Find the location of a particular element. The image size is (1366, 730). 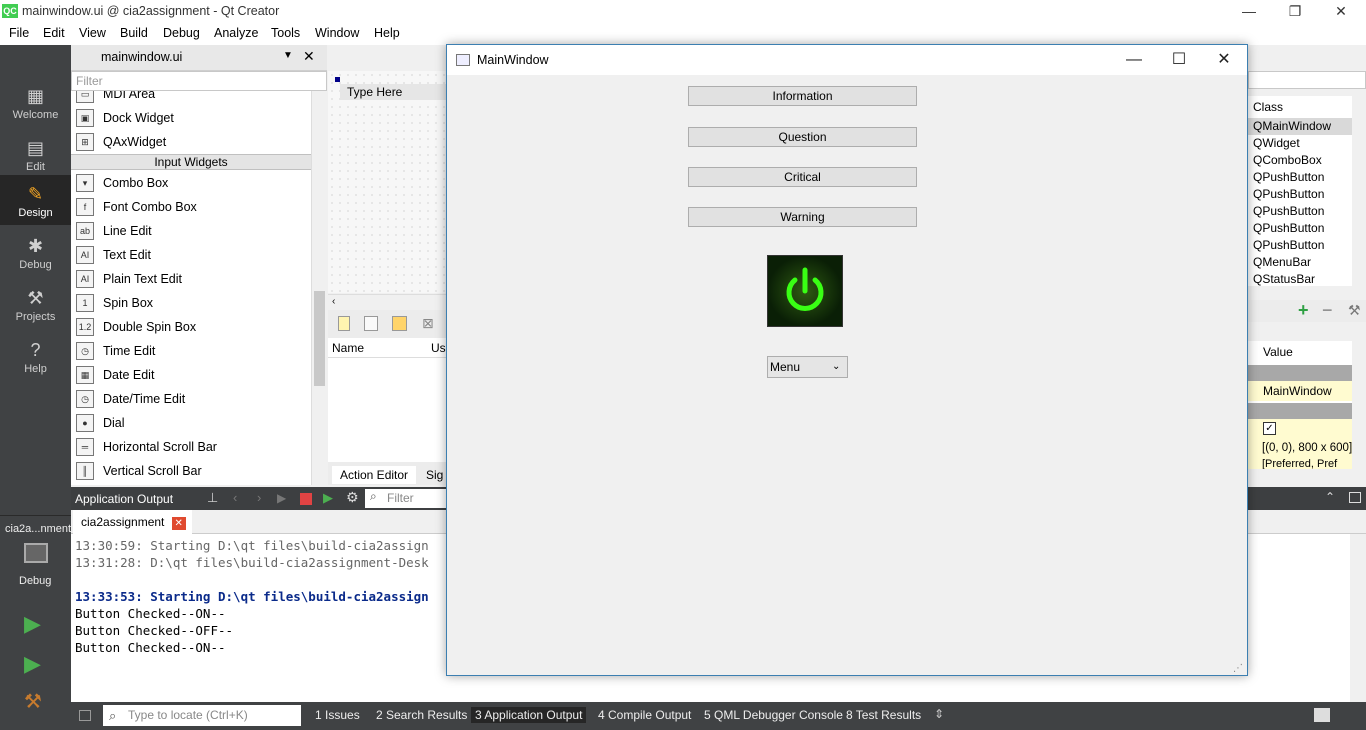

progress-details-icon is located at coordinates (1322, 715).